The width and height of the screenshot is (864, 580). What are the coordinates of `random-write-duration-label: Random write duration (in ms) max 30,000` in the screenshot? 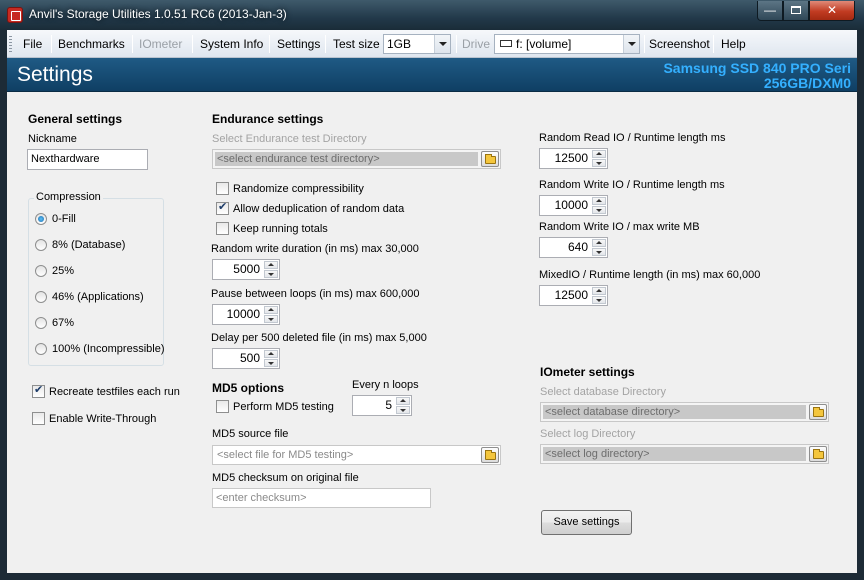 It's located at (315, 249).